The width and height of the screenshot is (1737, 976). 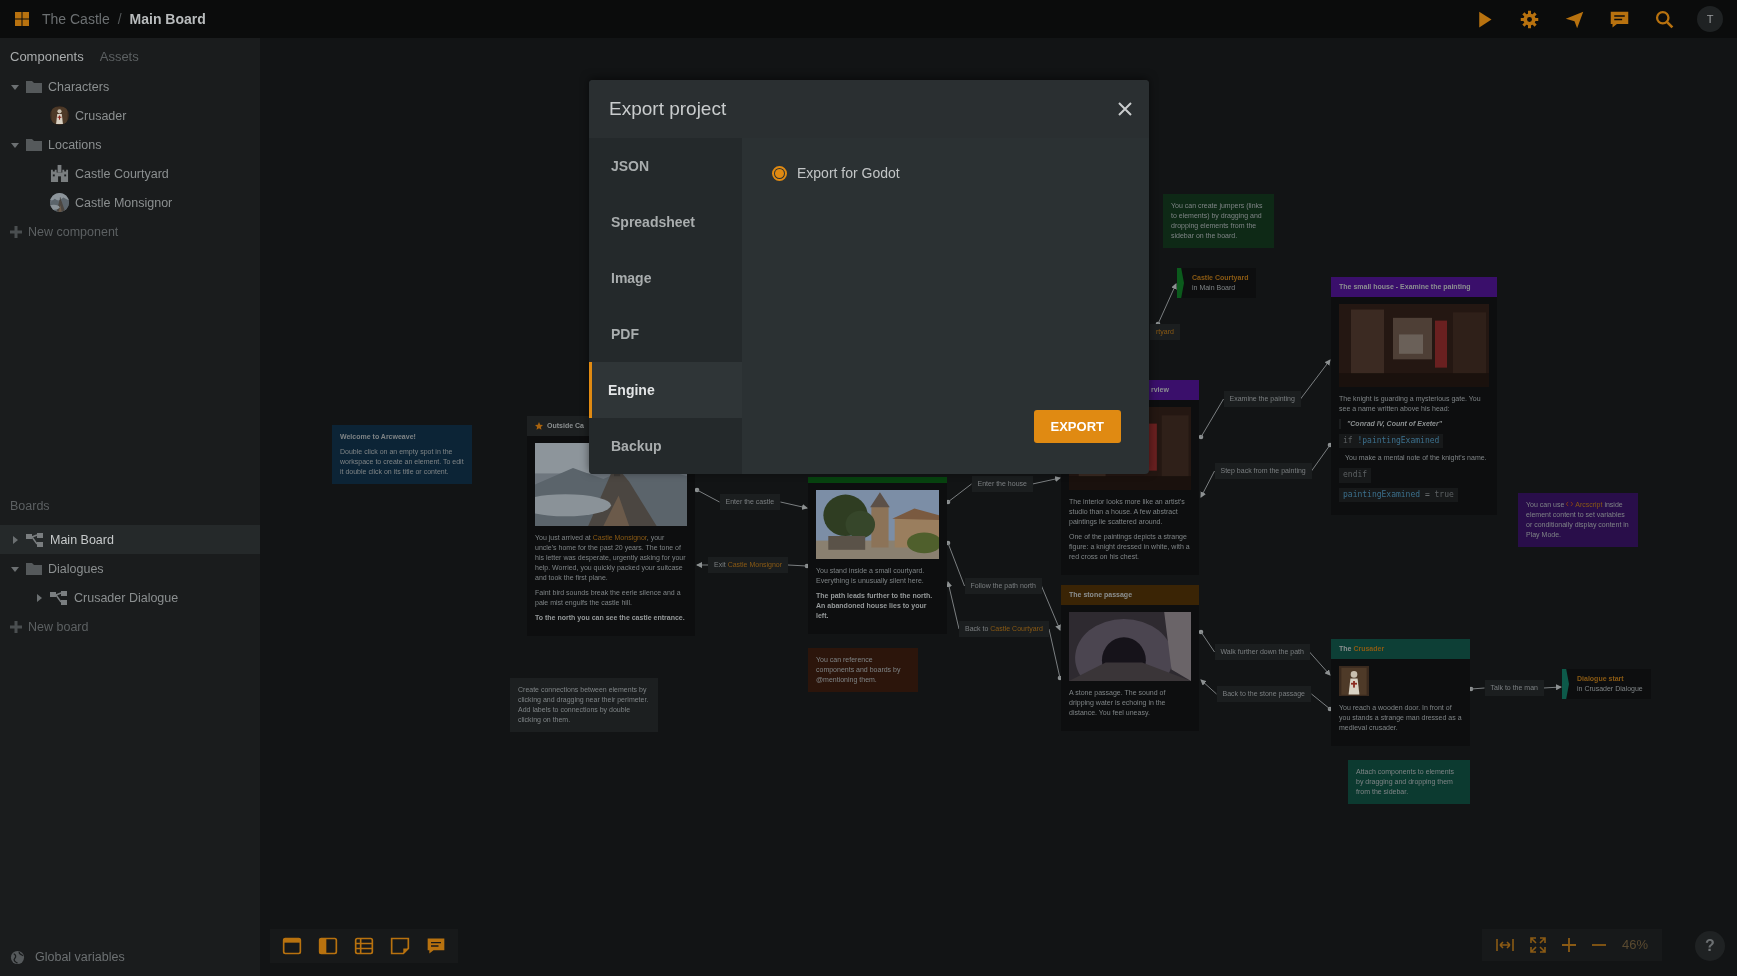 I want to click on board-item: Crusader Dialogue, so click(x=130, y=597).